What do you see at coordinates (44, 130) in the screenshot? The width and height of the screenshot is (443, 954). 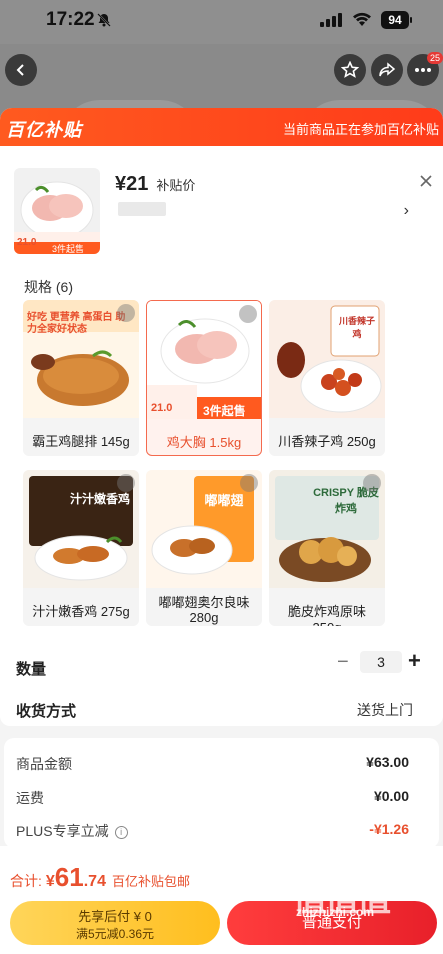 I see `subsidy-logo: 百亿补贴` at bounding box center [44, 130].